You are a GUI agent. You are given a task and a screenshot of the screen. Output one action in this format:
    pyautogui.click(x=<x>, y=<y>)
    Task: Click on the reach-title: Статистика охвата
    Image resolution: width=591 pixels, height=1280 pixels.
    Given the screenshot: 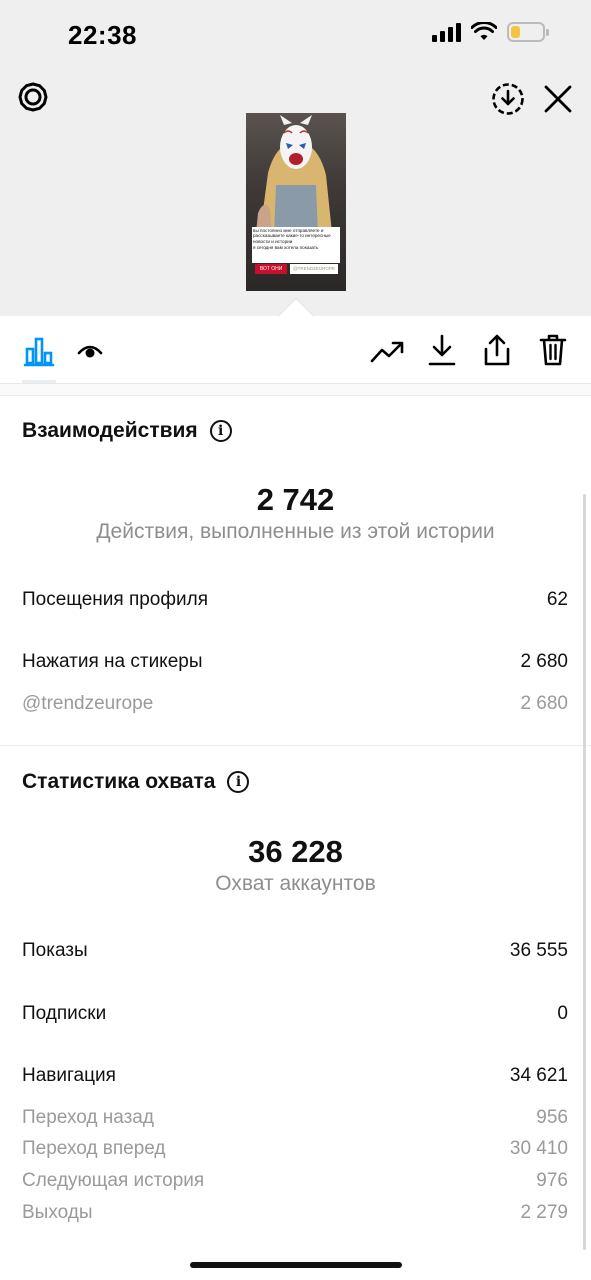 What is the action you would take?
    pyautogui.click(x=119, y=781)
    